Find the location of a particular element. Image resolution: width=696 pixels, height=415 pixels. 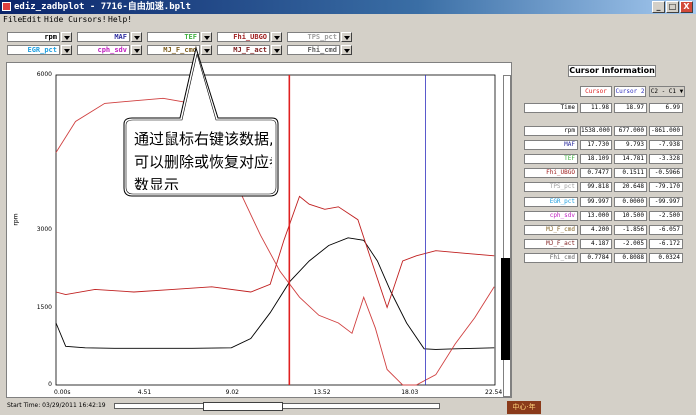

callout-line-1: 通过鼠标右键该数据, is located at coordinates (203, 139).